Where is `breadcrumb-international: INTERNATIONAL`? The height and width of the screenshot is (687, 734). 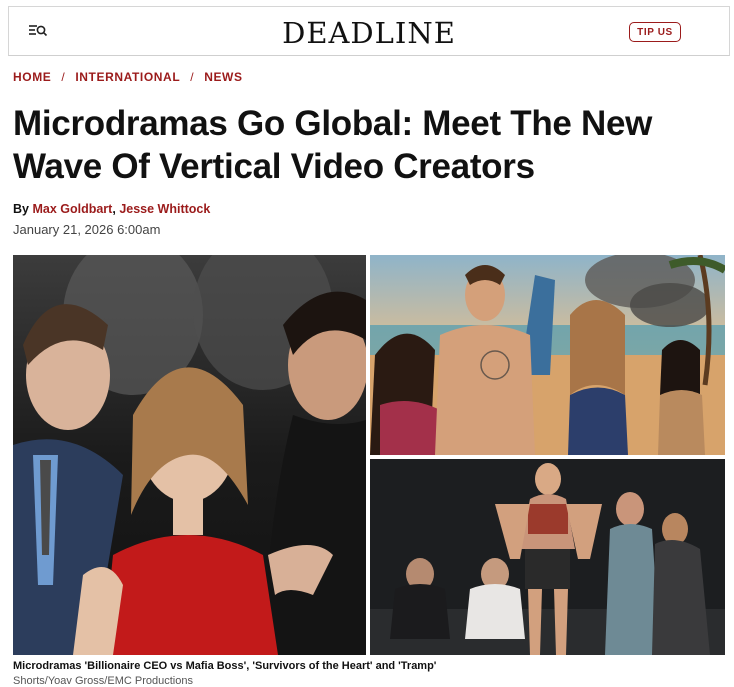 breadcrumb-international: INTERNATIONAL is located at coordinates (127, 77).